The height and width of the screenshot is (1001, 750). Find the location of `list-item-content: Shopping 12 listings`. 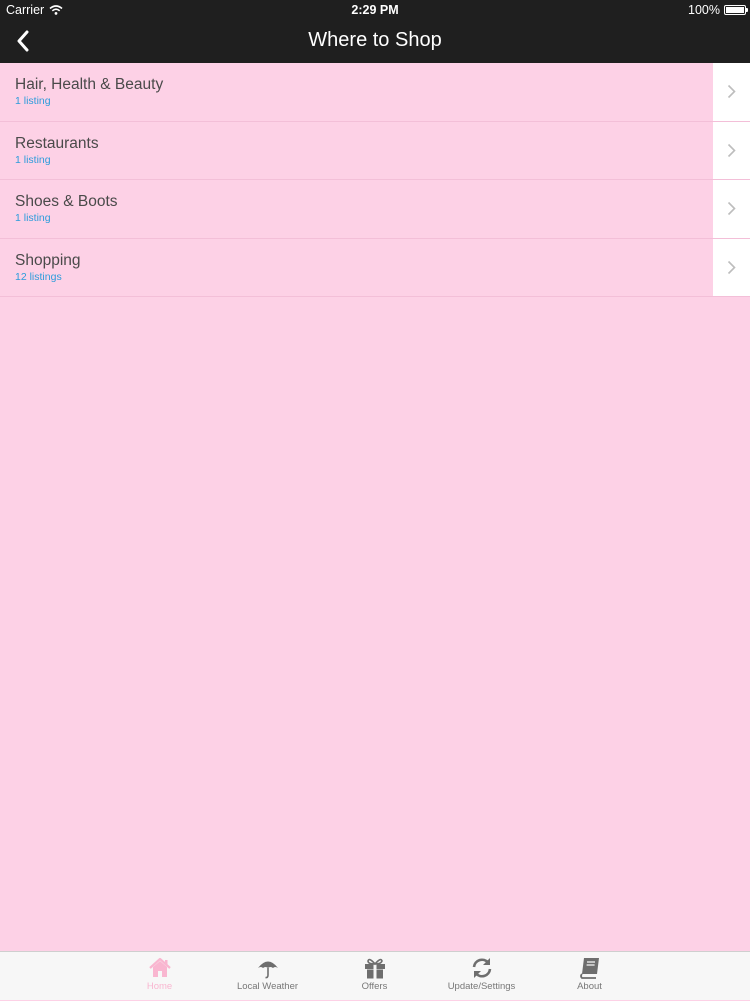

list-item-content: Shopping 12 listings is located at coordinates (356, 267).